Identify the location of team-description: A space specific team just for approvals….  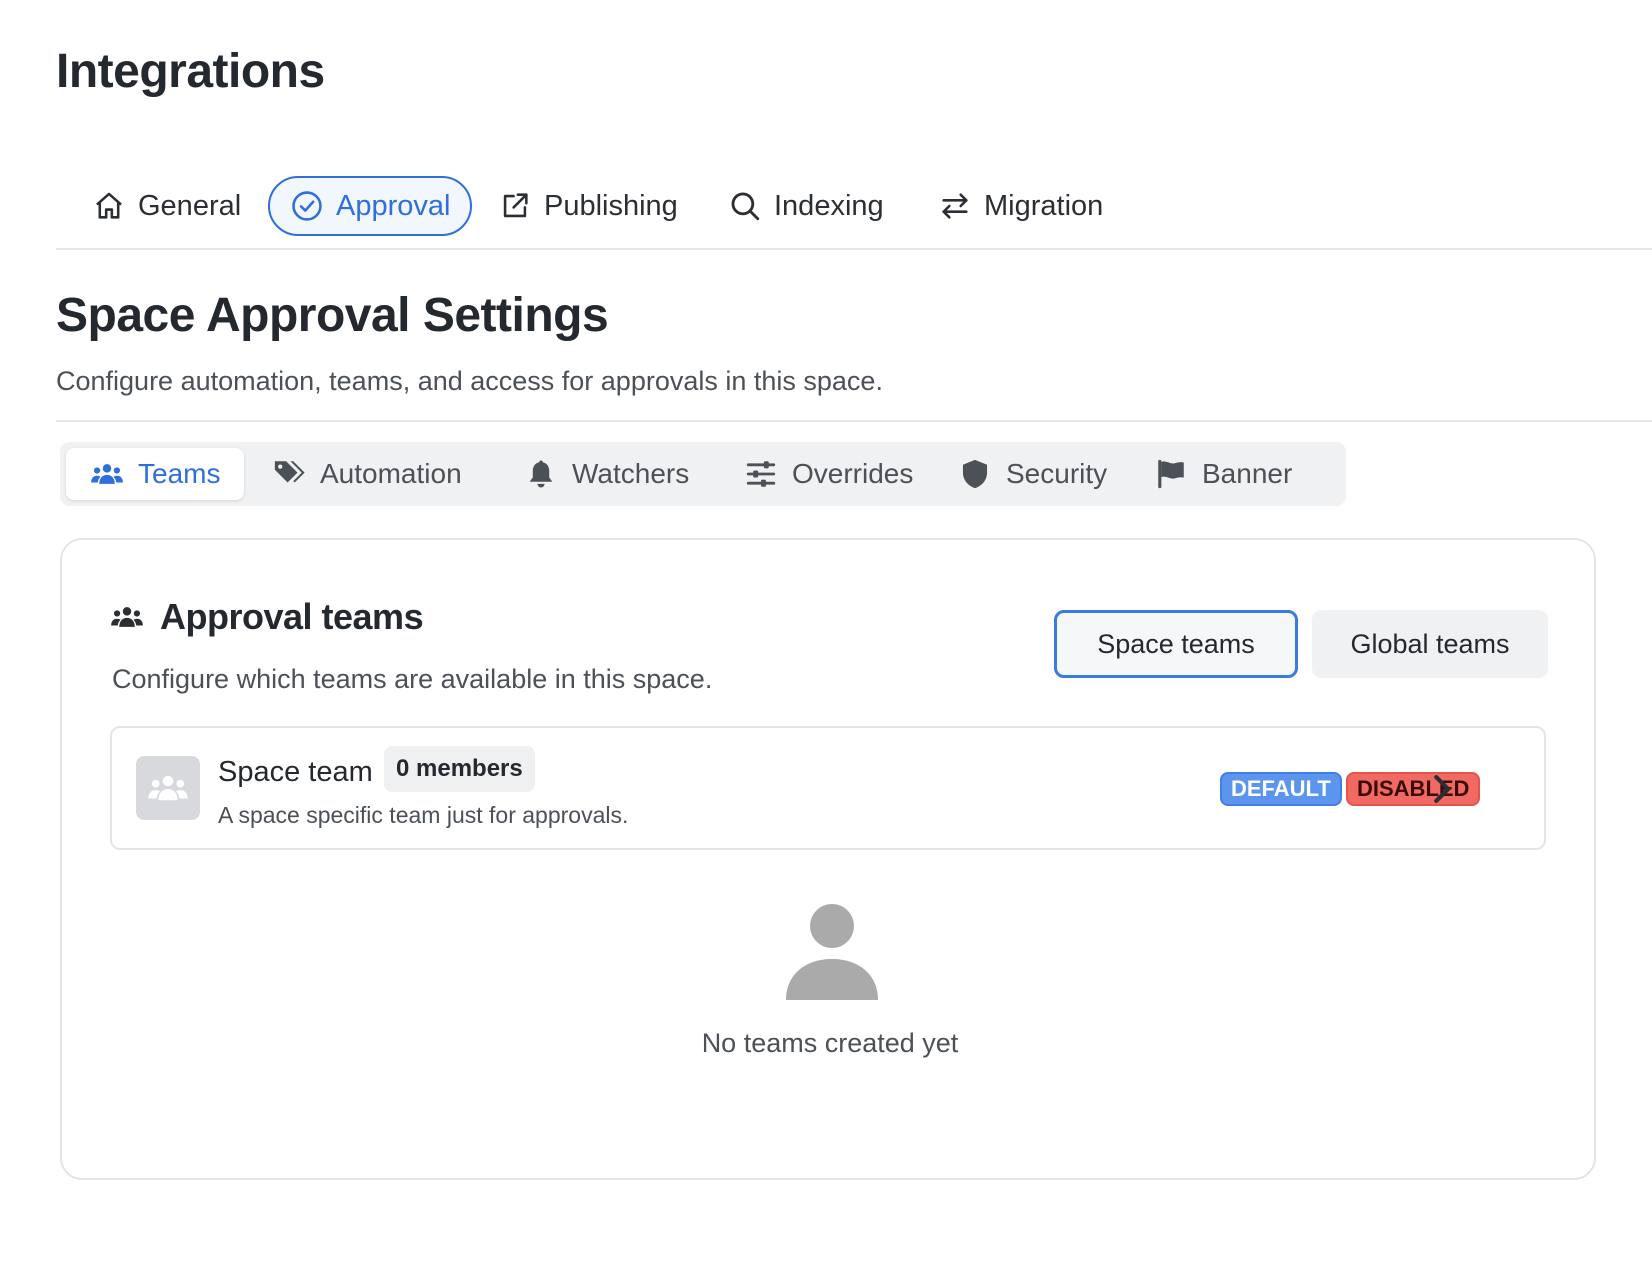
(423, 815).